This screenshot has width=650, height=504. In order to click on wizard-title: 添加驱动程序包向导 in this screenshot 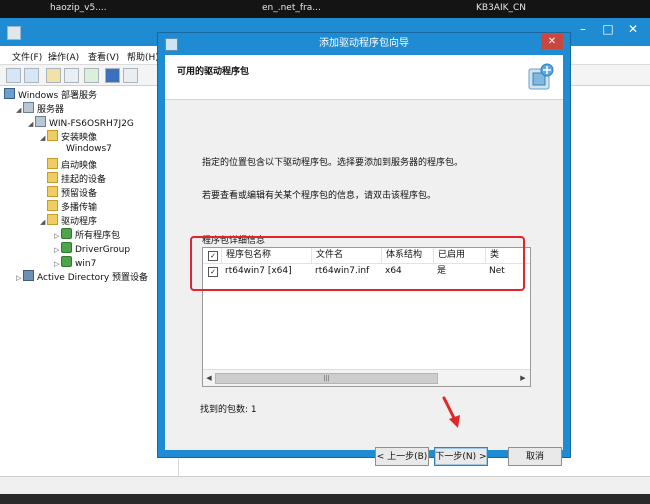, I will do `click(364, 43)`.